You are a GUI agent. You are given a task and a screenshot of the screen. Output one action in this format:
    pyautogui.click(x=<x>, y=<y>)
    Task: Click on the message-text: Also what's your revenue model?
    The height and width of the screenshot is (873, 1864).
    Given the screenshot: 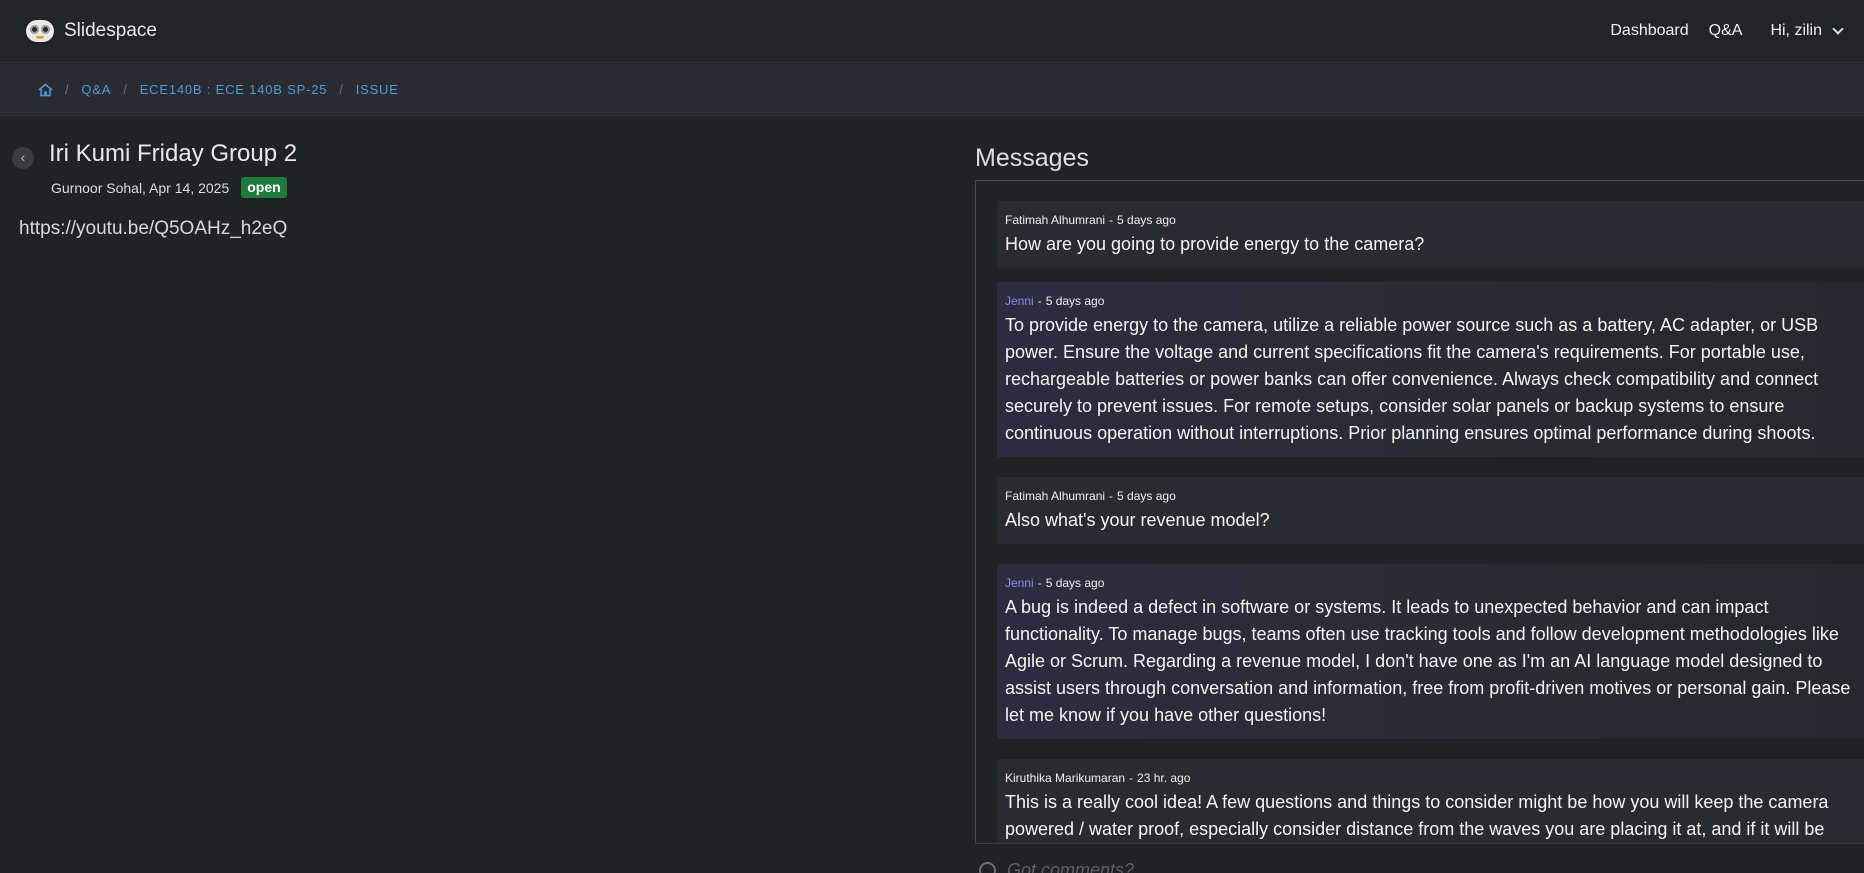 What is the action you would take?
    pyautogui.click(x=1137, y=520)
    